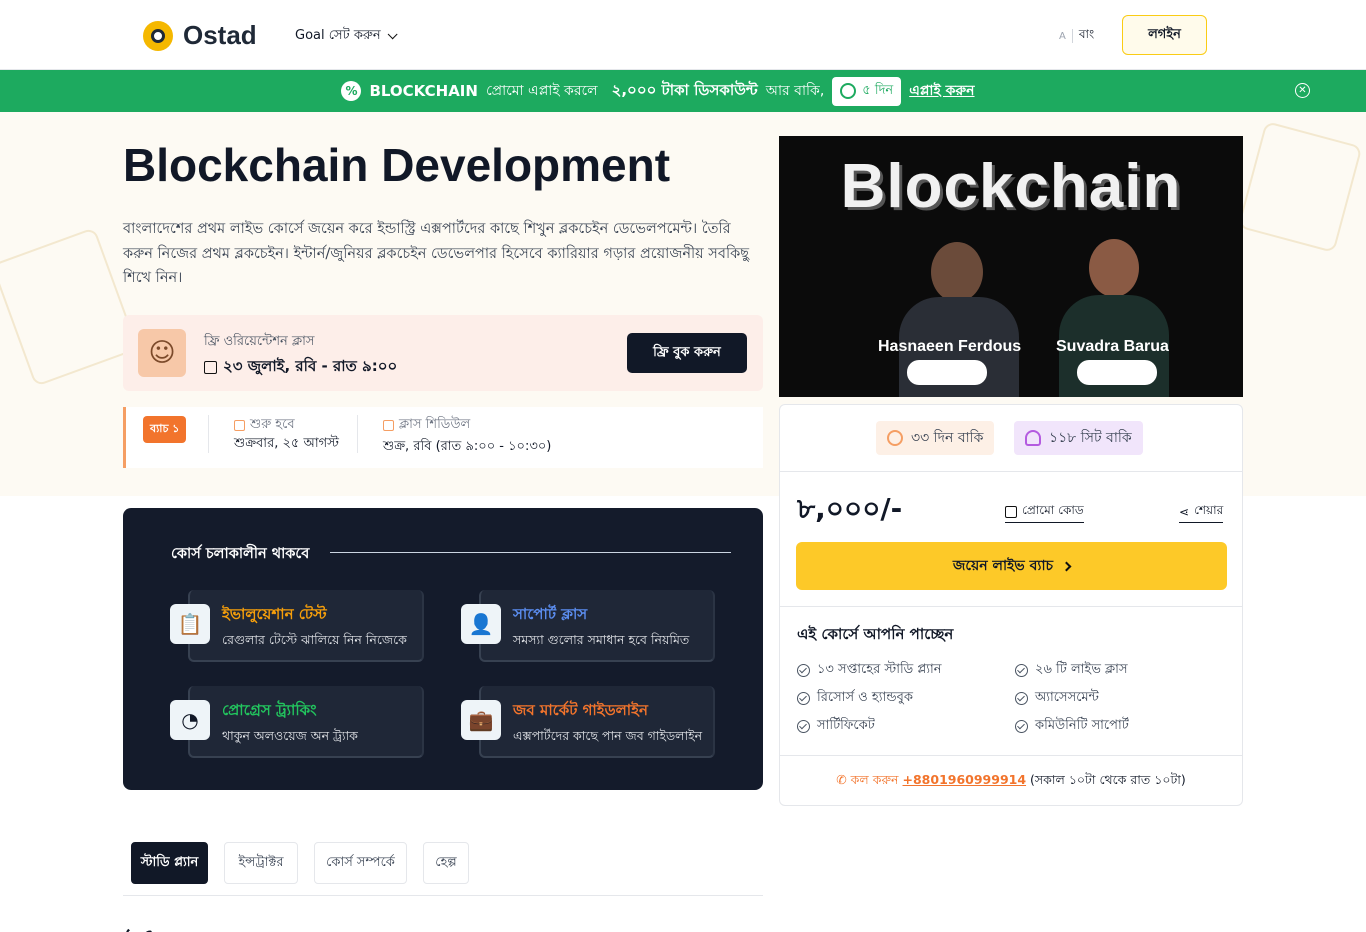  Describe the element at coordinates (1044, 512) in the screenshot. I see `promo-code-link: প্রোমো কোড` at that location.